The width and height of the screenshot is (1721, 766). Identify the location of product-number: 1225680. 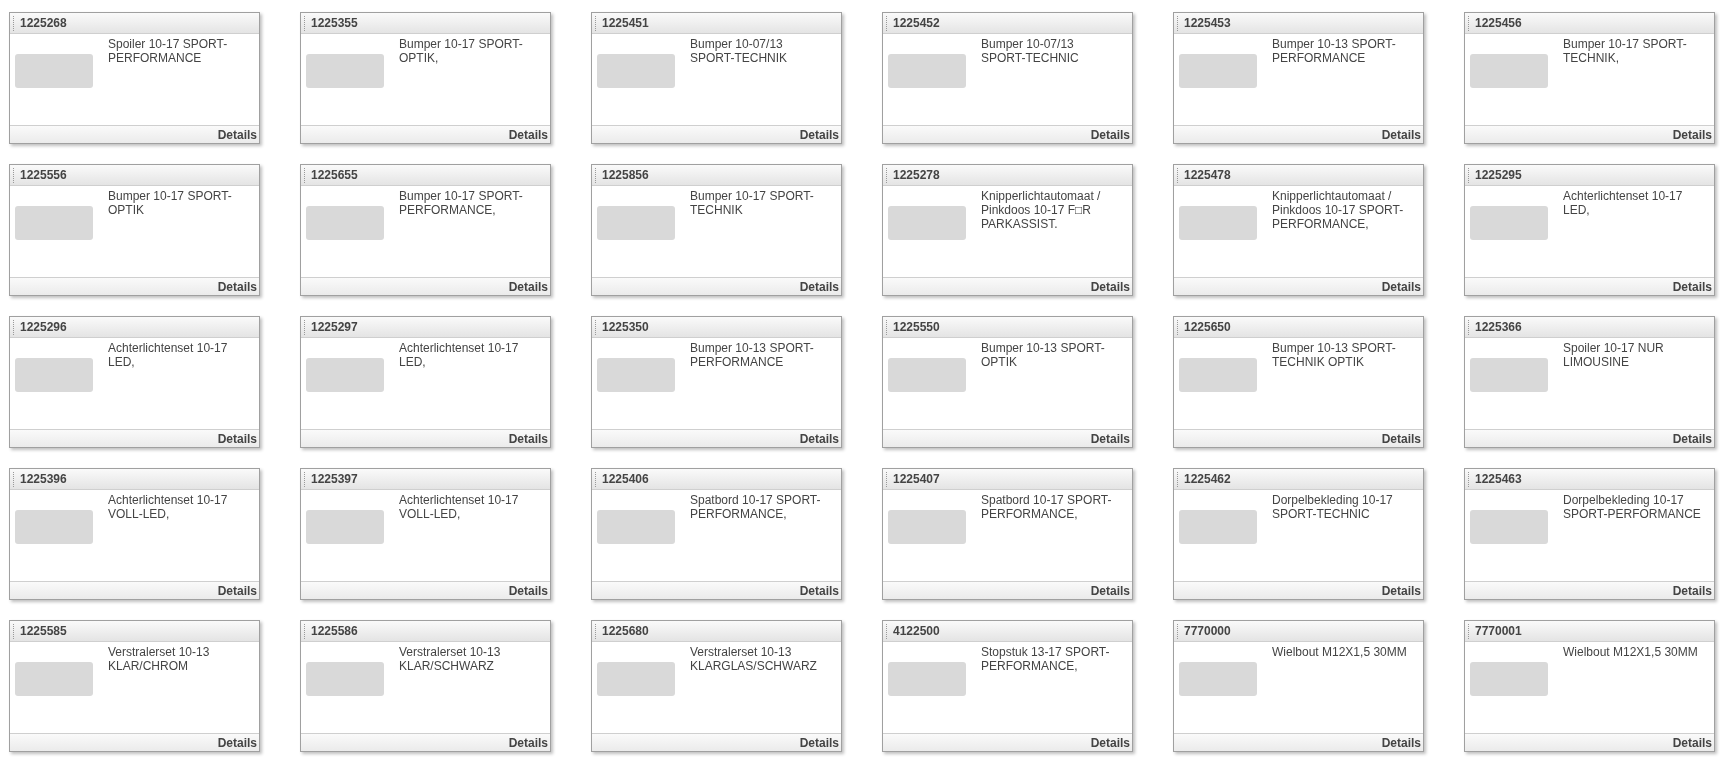
(625, 631).